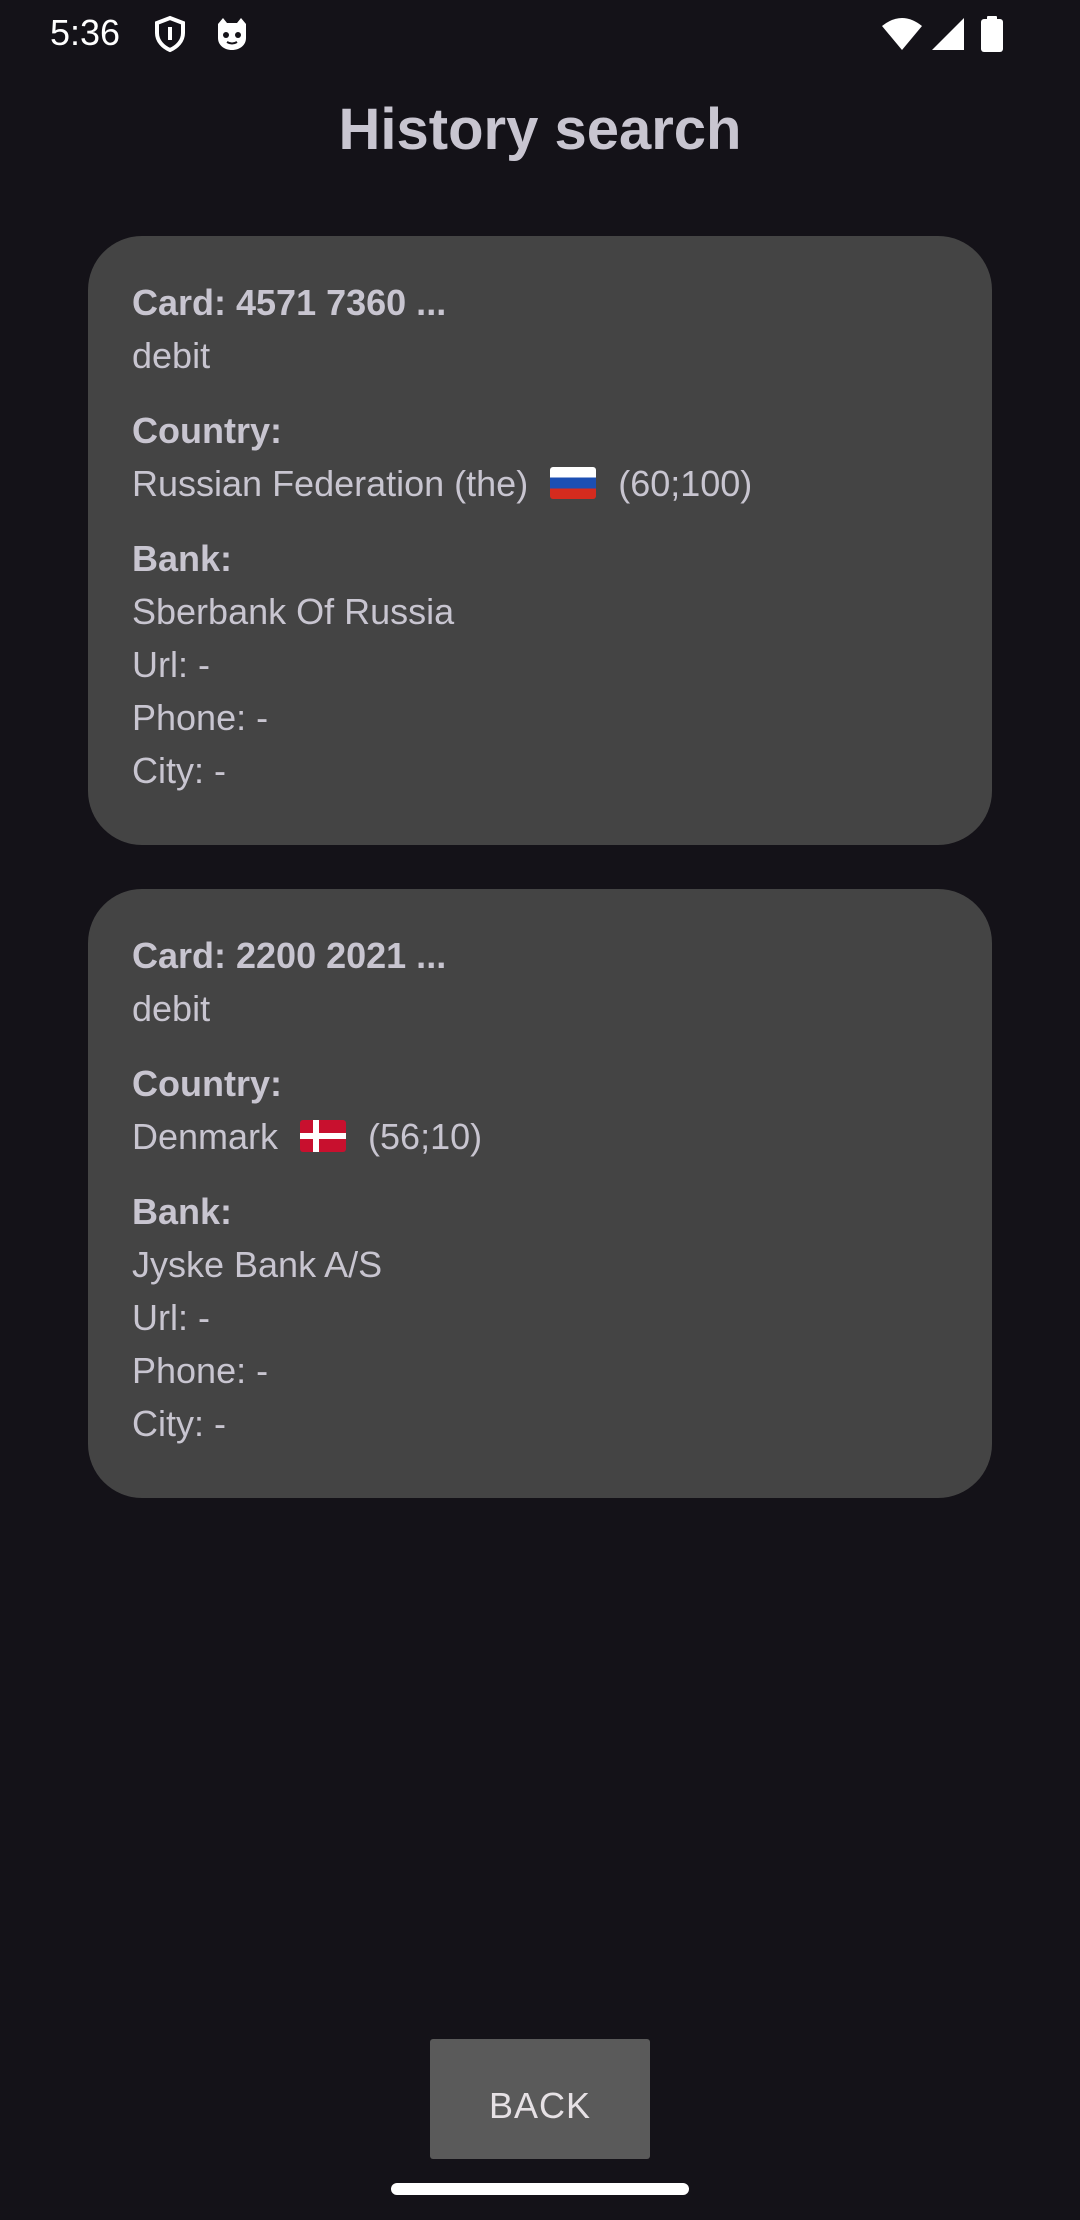 Image resolution: width=1080 pixels, height=2220 pixels. Describe the element at coordinates (540, 483) in the screenshot. I see `country-row: Russian Federation (the) (60;100)` at that location.